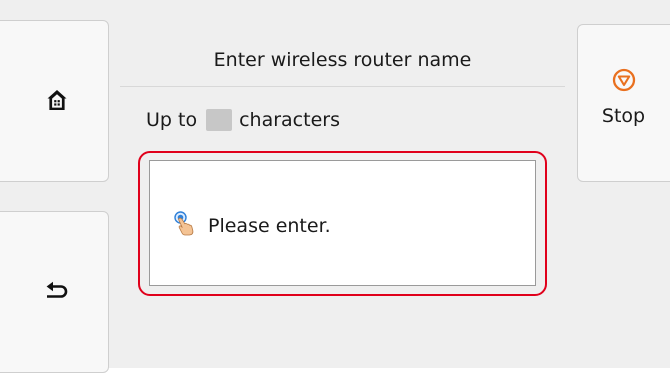  I want to click on title-divider, so click(342, 86).